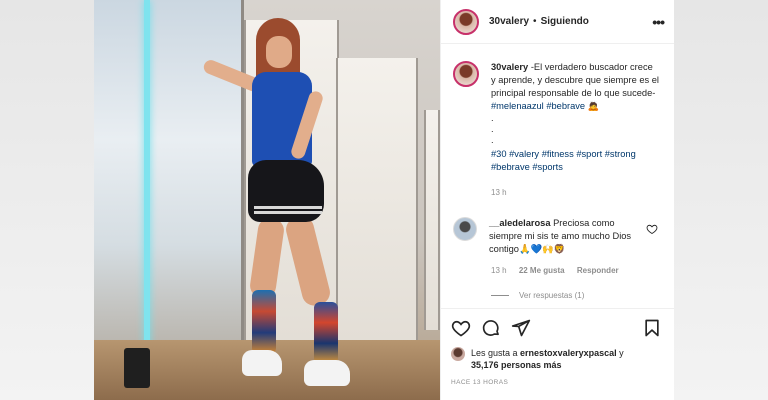 The image size is (768, 400). I want to click on hashtag-link: #strong, so click(620, 154).